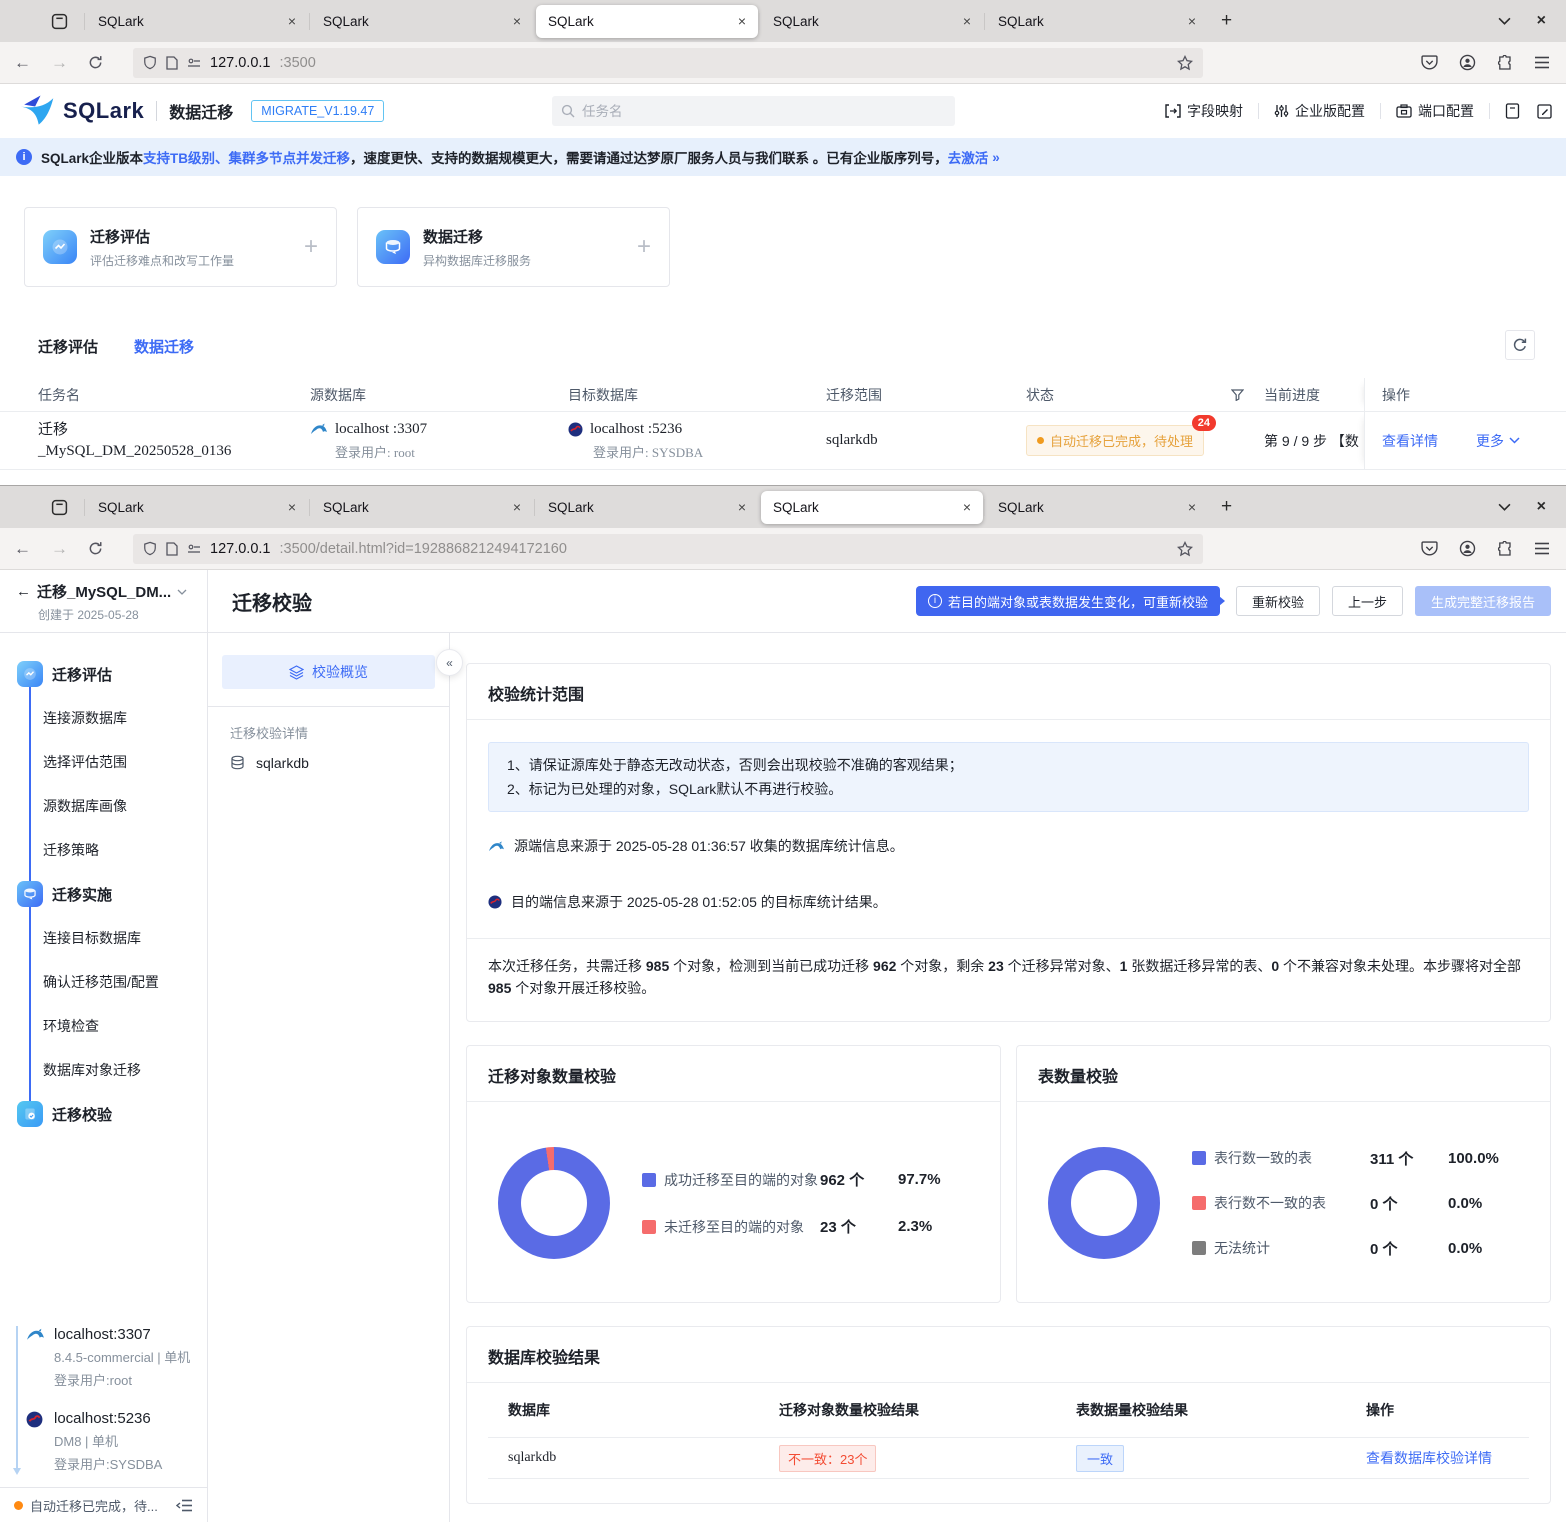  Describe the element at coordinates (1008, 1355) in the screenshot. I see `result-card-title: 数据库校验结果` at that location.